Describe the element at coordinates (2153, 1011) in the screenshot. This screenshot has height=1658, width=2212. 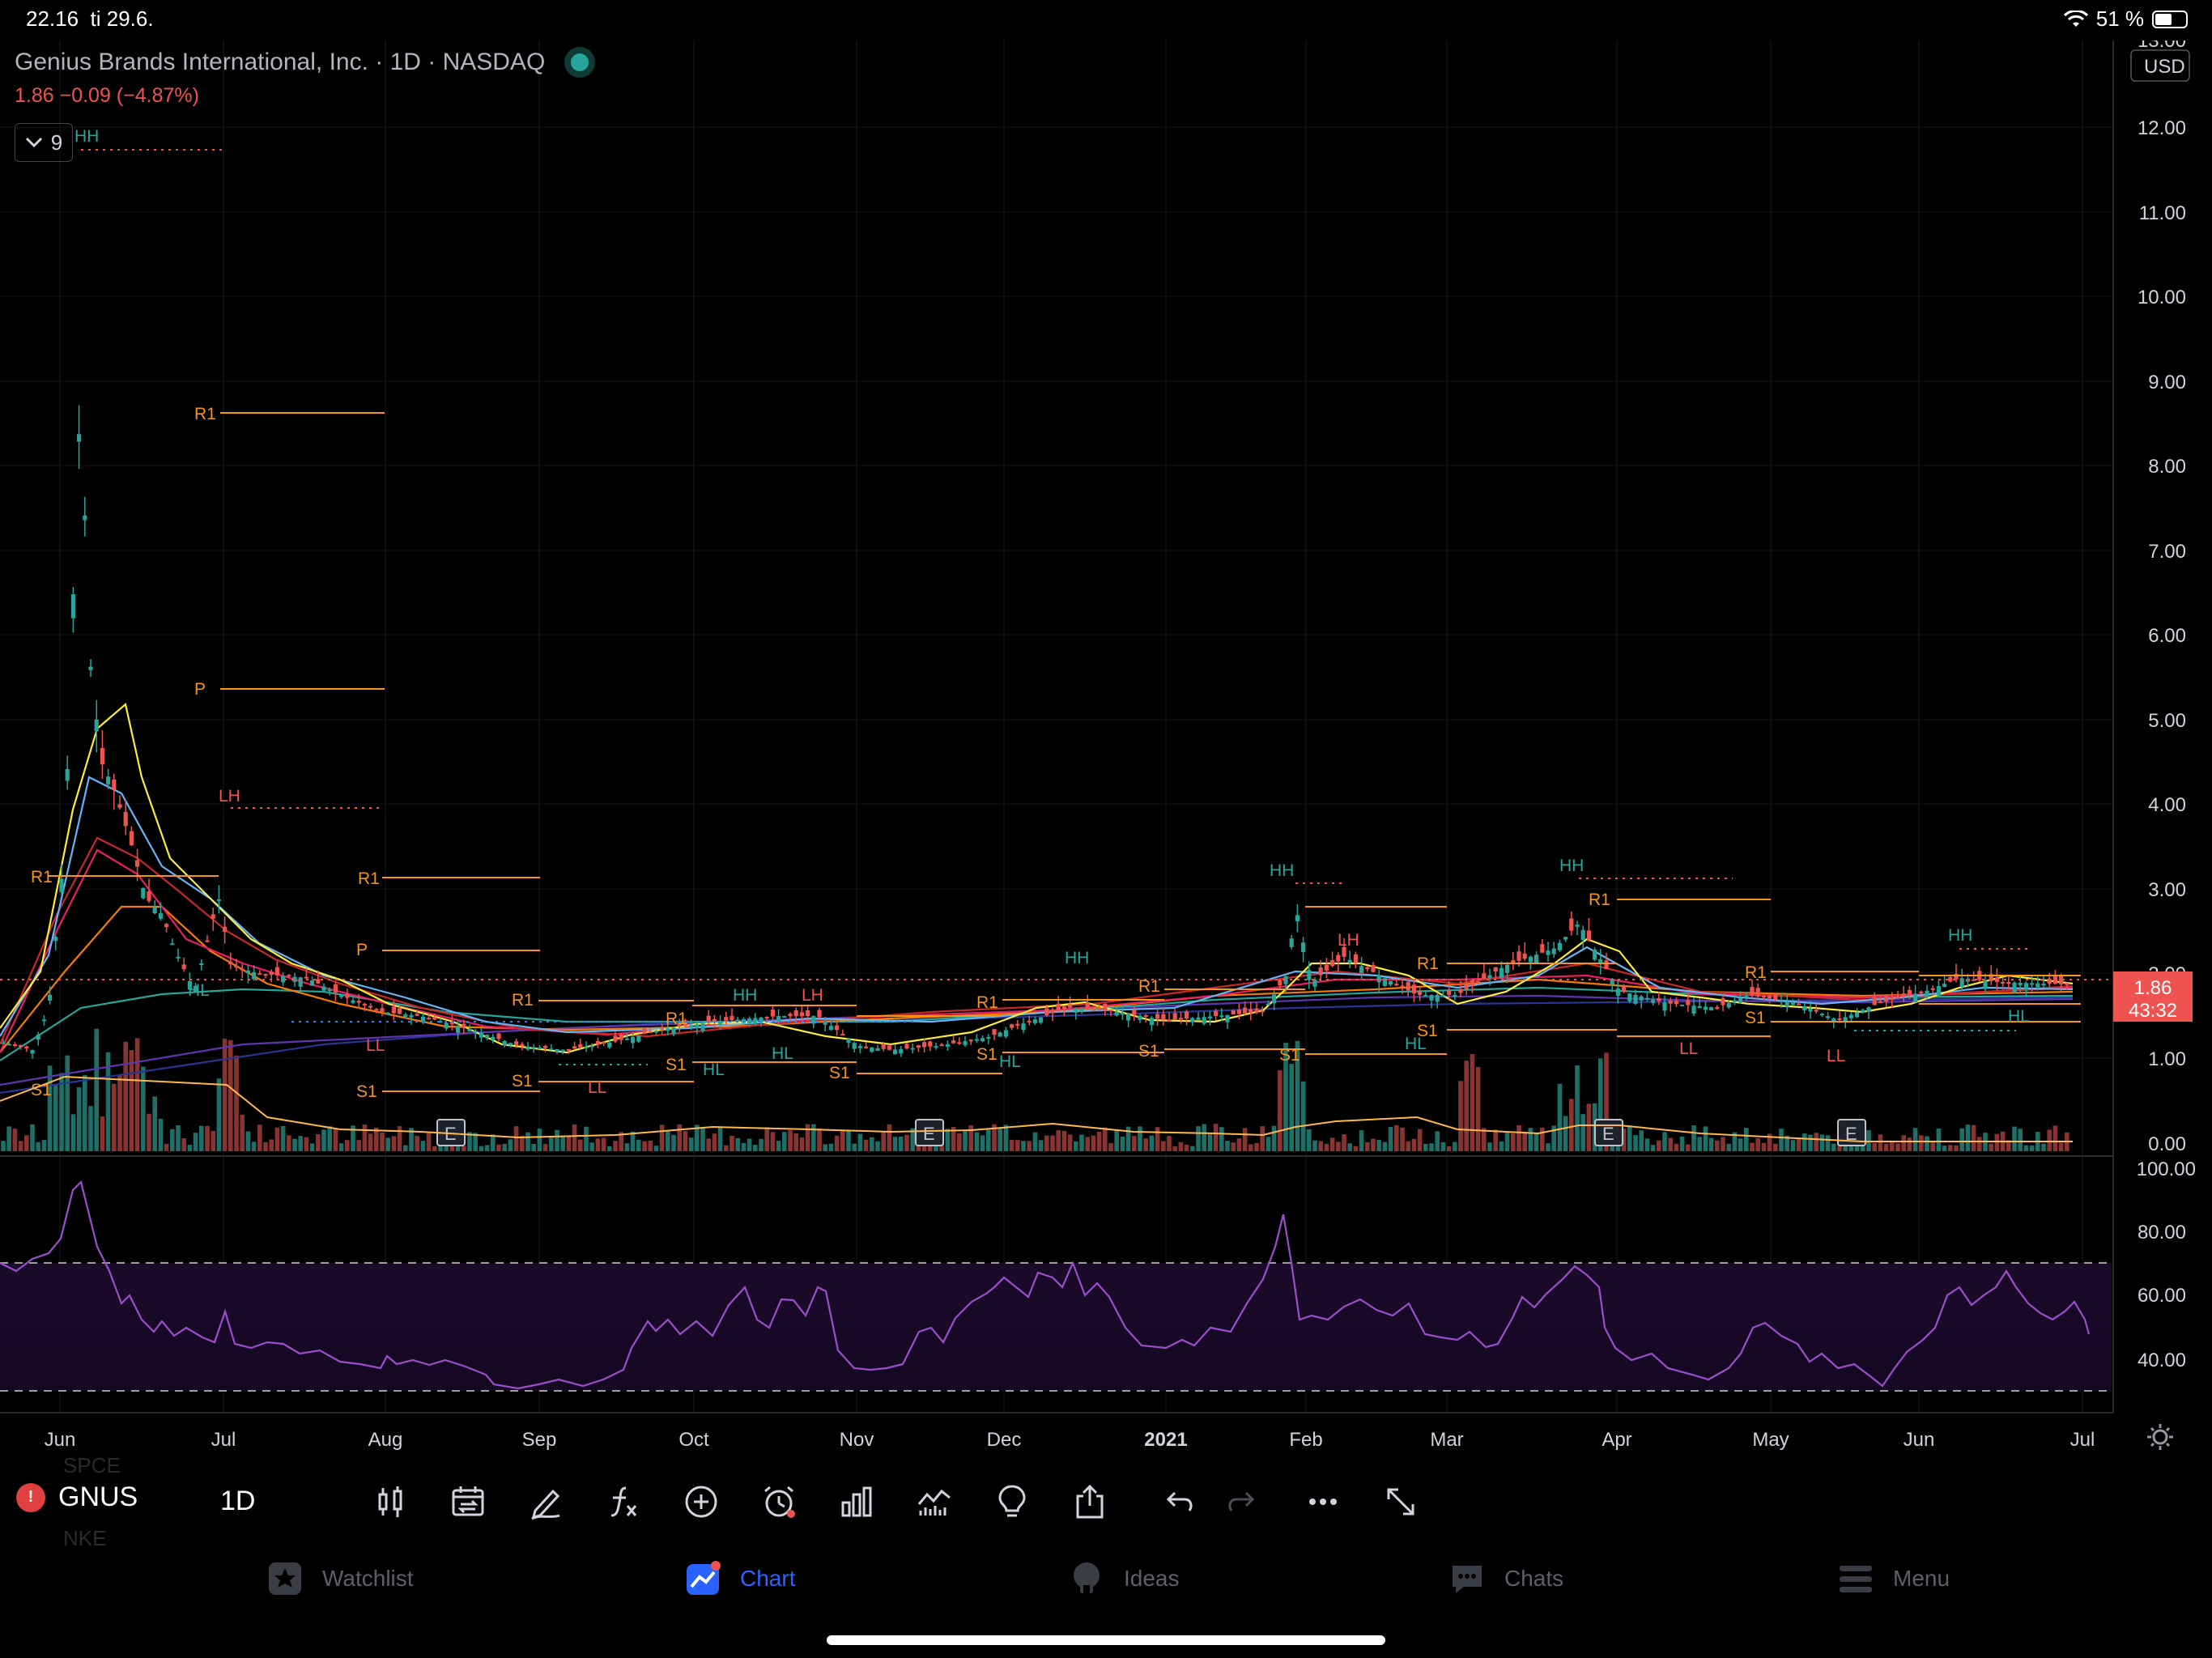
I see `bar-countdown: 43:32` at that location.